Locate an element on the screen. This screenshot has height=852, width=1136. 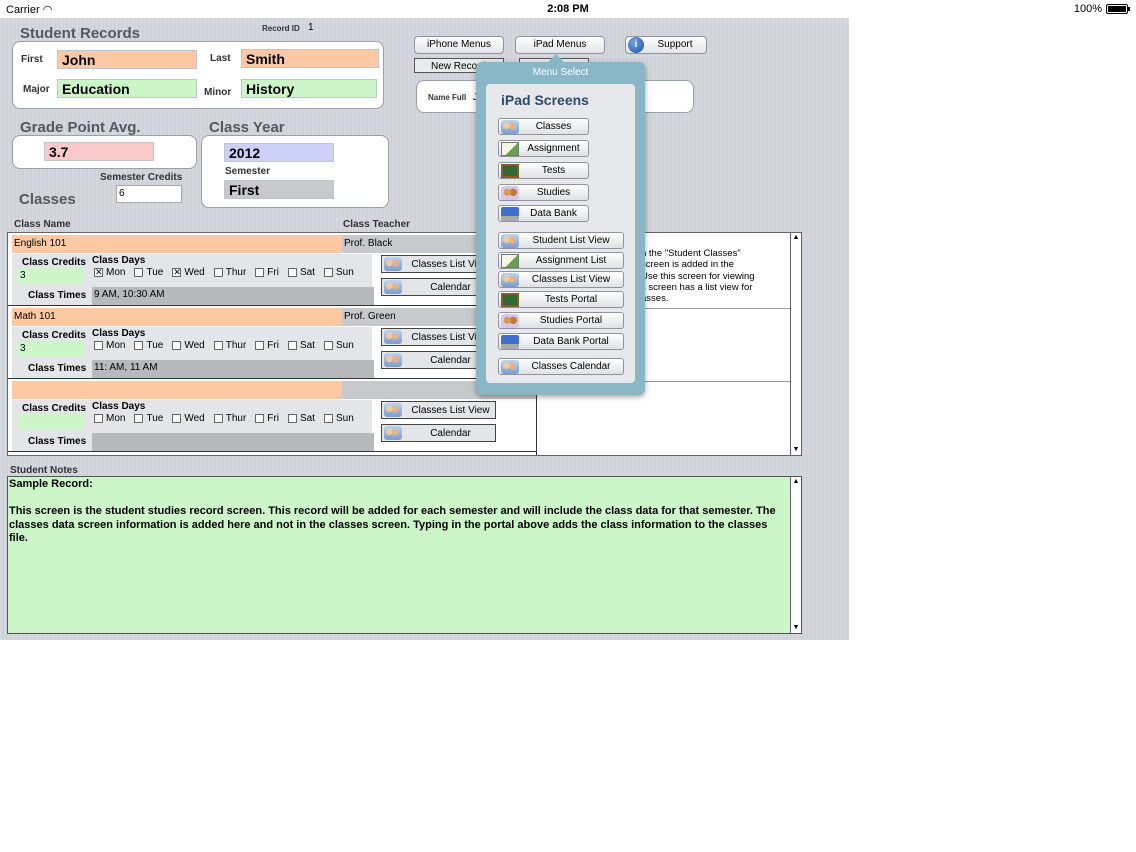
menu-item-data-bank: Data Bank is located at coordinates (543, 213).